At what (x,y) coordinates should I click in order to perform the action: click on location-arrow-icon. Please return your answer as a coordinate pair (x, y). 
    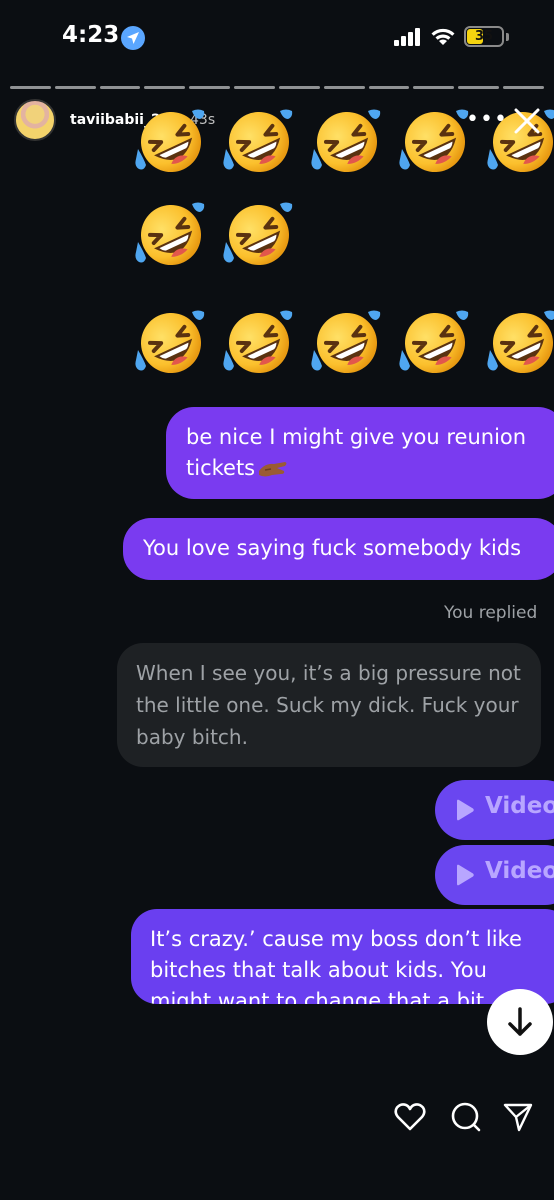
    Looking at the image, I should click on (133, 38).